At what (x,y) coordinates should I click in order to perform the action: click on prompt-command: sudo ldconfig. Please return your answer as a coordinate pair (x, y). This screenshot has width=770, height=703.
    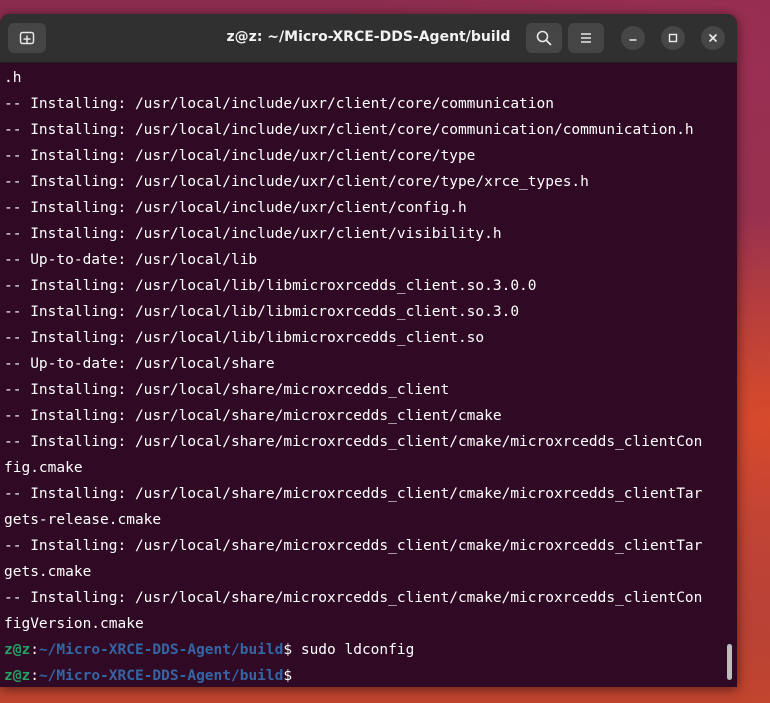
    Looking at the image, I should click on (353, 650).